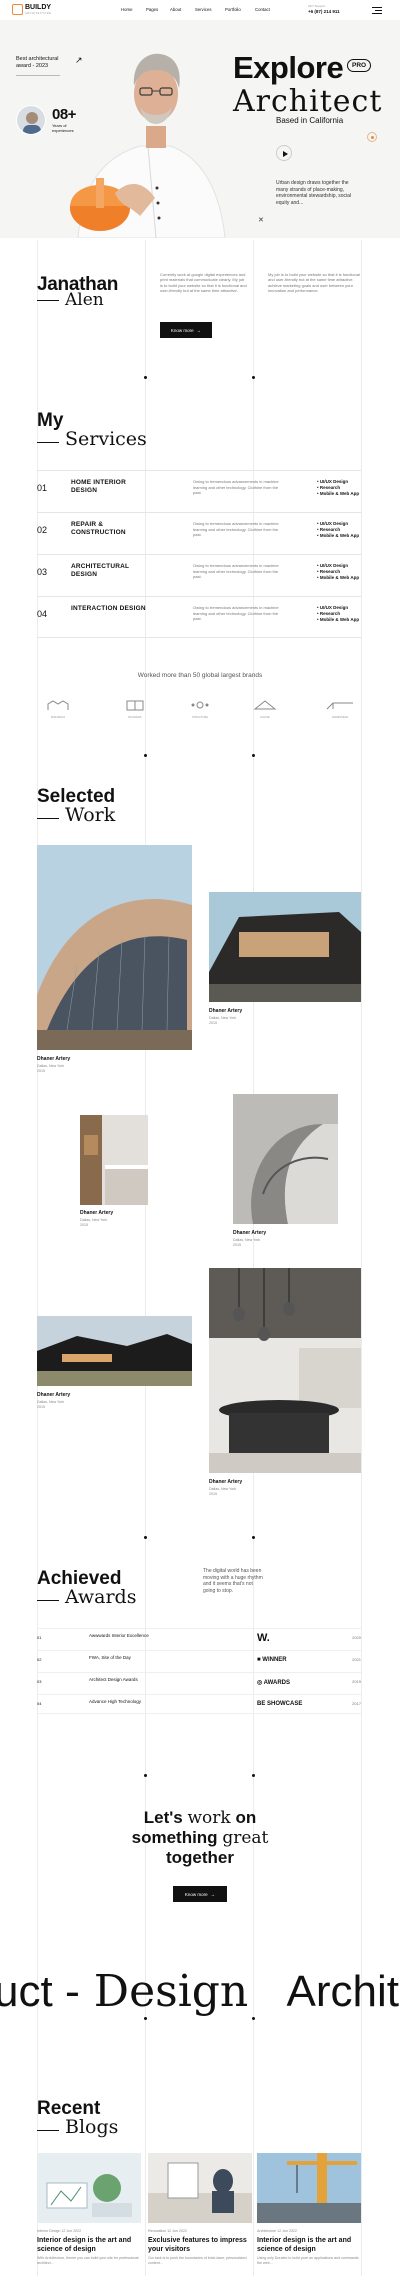 Image resolution: width=400 pixels, height=2276 pixels. Describe the element at coordinates (324, 11) in the screenshot. I see `phone-number: +6 (87) 214 911` at that location.